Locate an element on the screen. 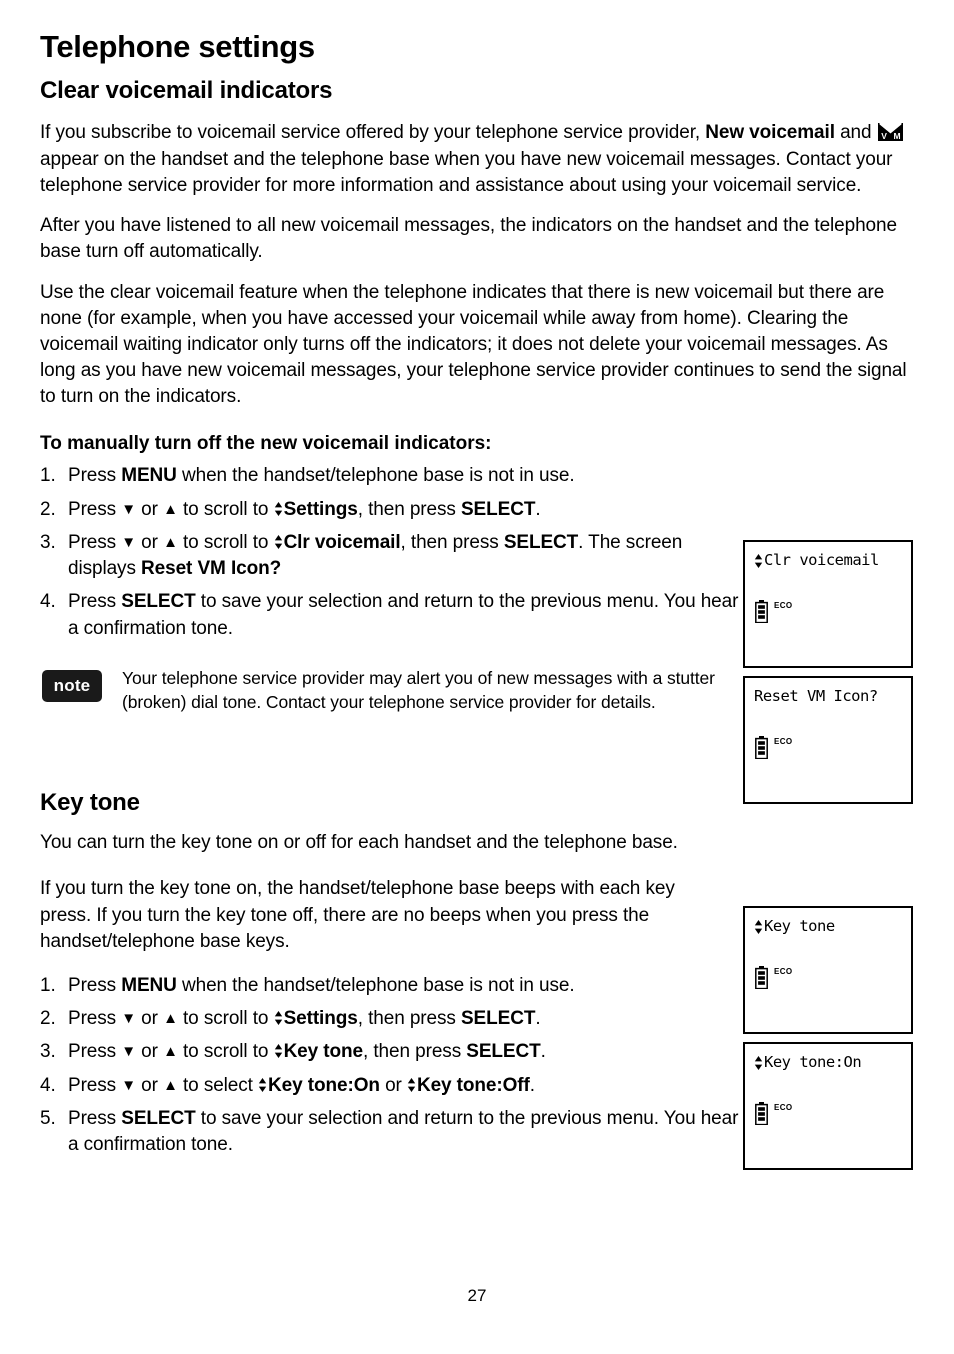  step-key-label: Key tone is located at coordinates (323, 1052).